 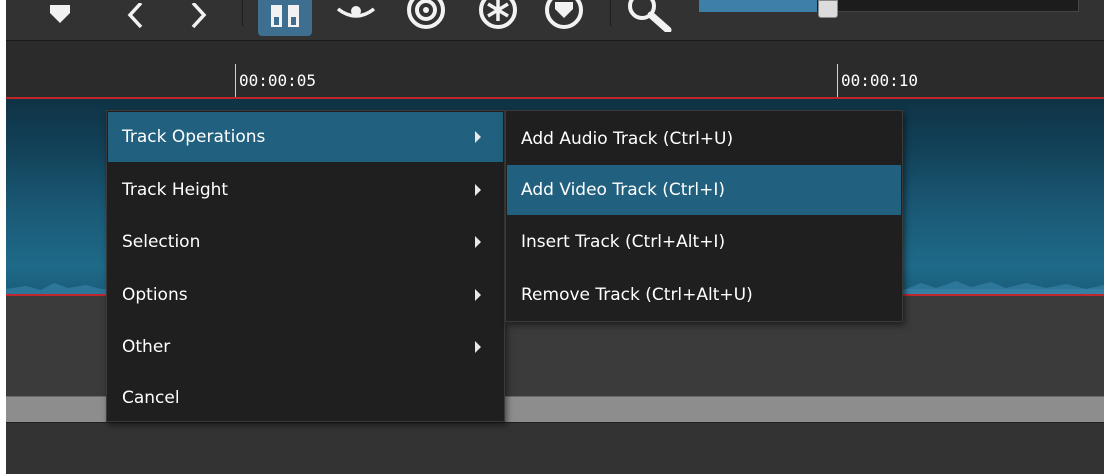 What do you see at coordinates (285, 18) in the screenshot?
I see `snap-icon` at bounding box center [285, 18].